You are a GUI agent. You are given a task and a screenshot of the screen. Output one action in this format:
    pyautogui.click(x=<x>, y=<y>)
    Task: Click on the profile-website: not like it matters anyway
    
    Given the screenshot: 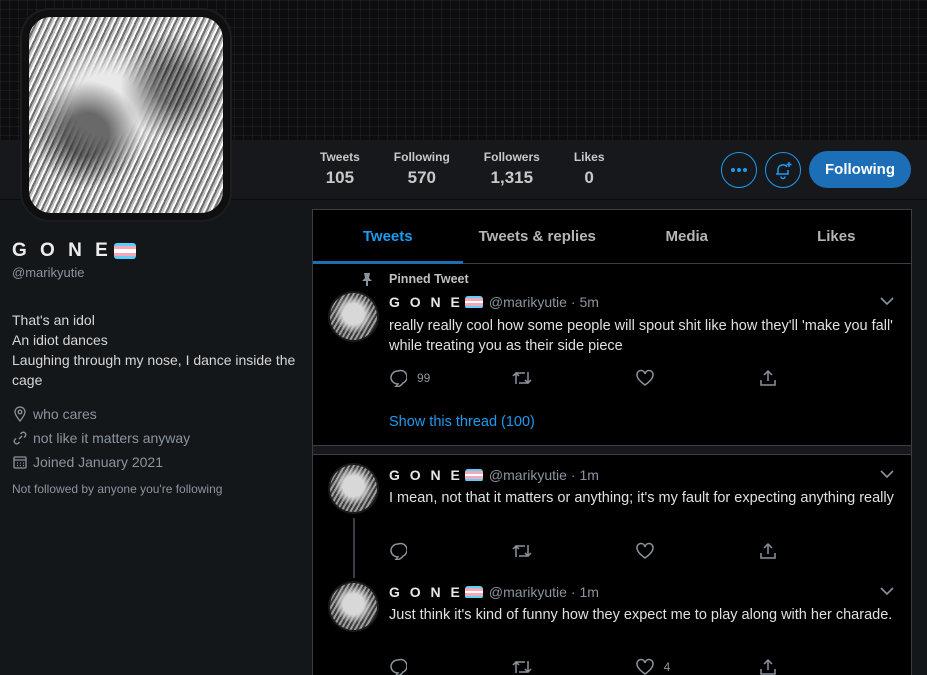 What is the action you would take?
    pyautogui.click(x=157, y=438)
    